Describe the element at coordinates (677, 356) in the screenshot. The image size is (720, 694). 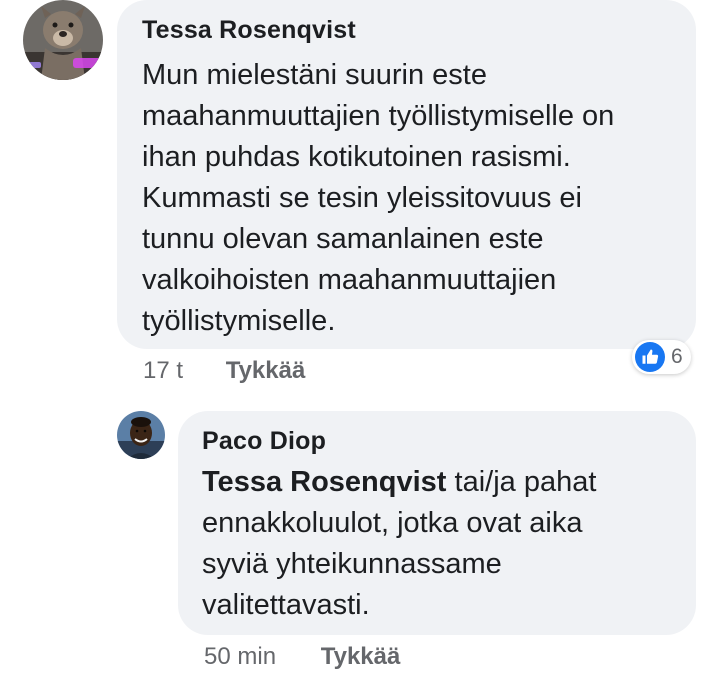
I see `reaction-count: 6` at that location.